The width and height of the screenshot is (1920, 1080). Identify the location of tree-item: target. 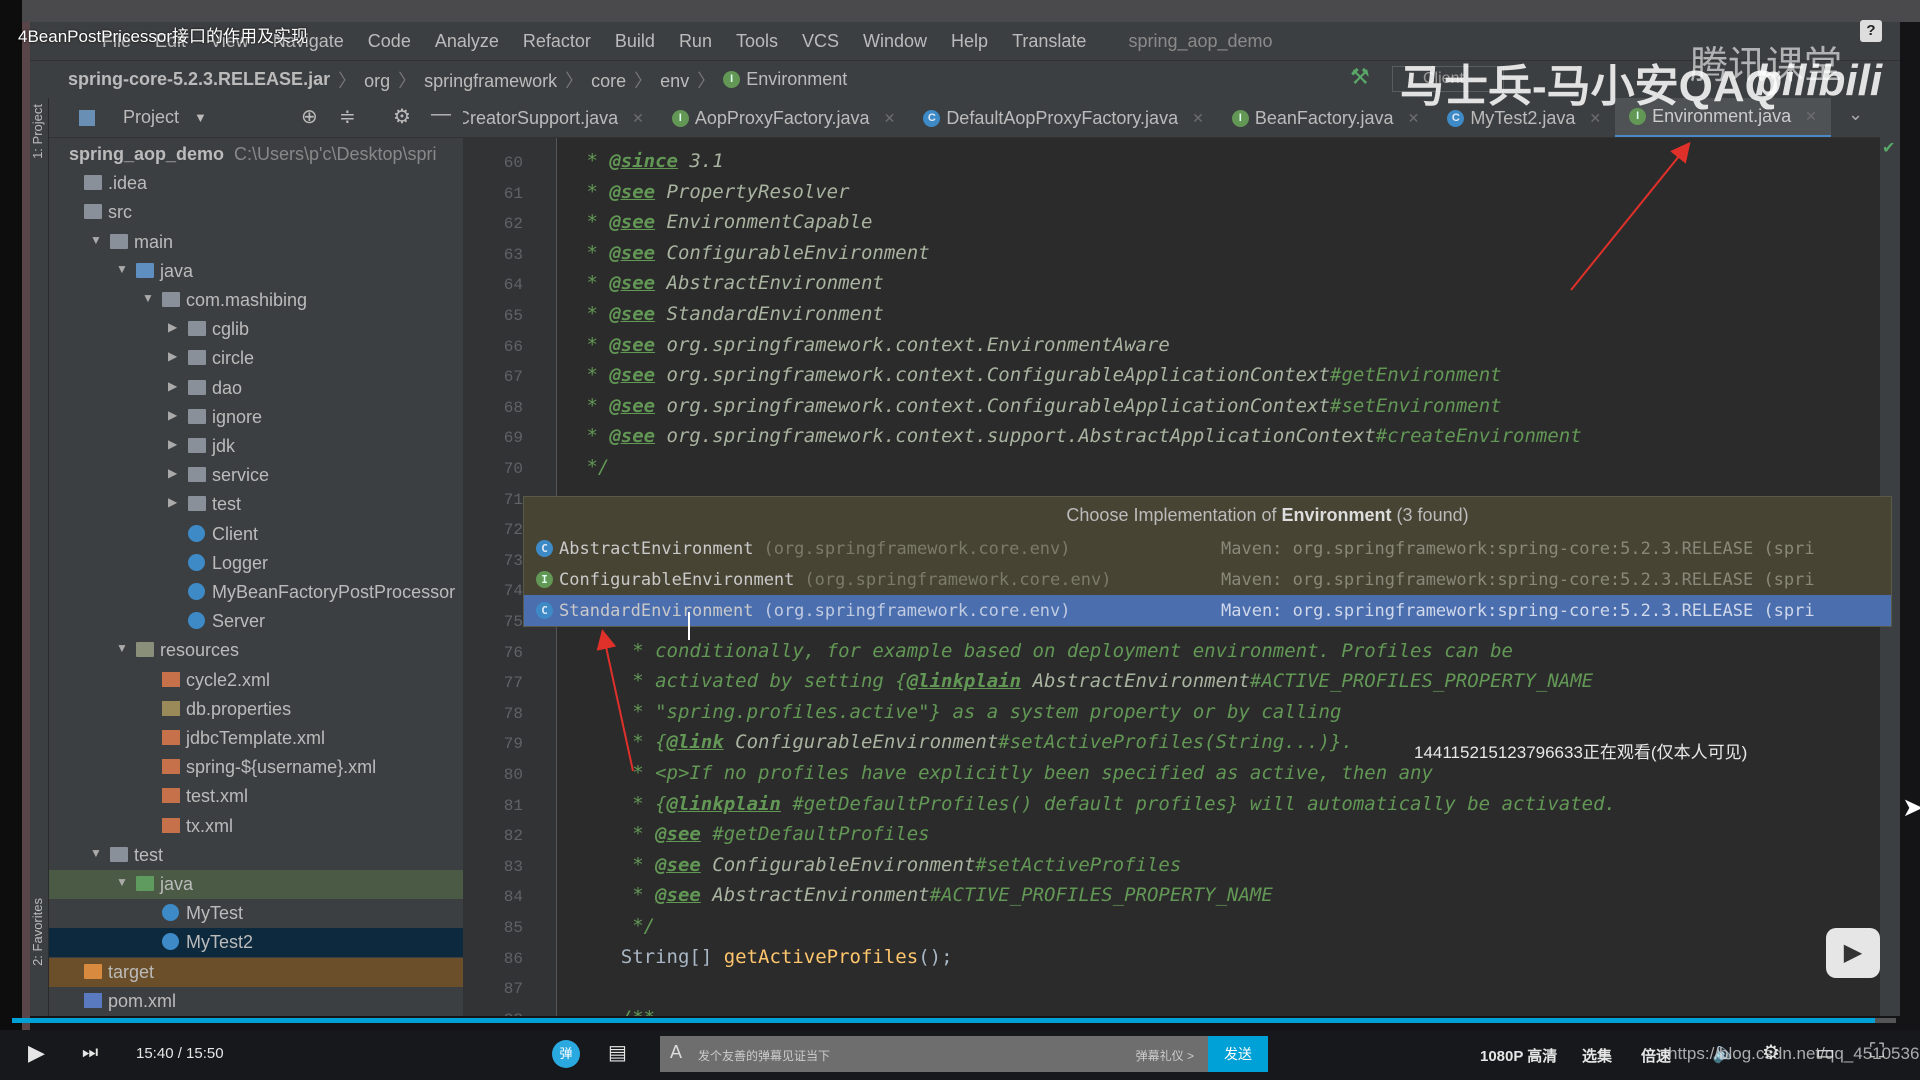
(256, 972).